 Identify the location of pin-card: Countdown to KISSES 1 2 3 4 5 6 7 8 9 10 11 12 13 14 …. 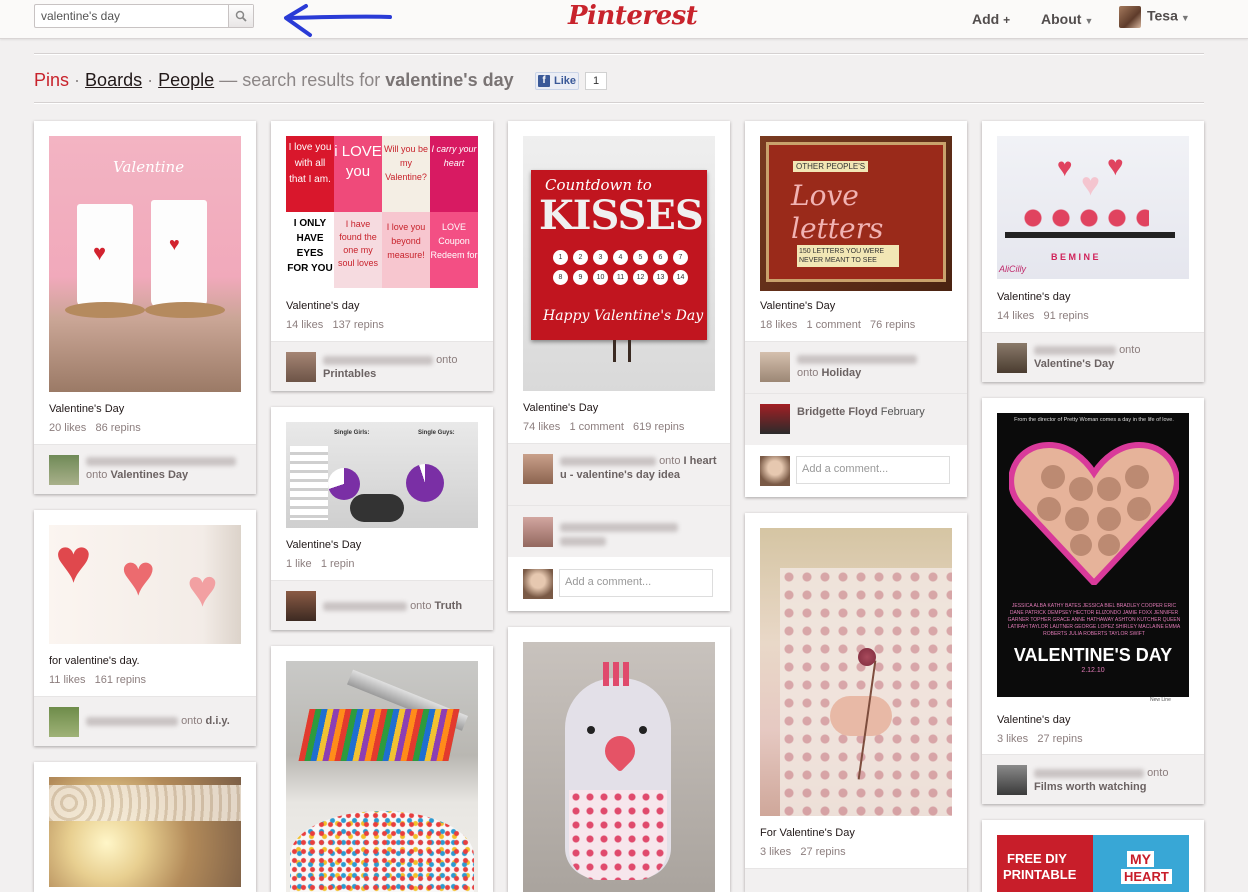
(619, 366).